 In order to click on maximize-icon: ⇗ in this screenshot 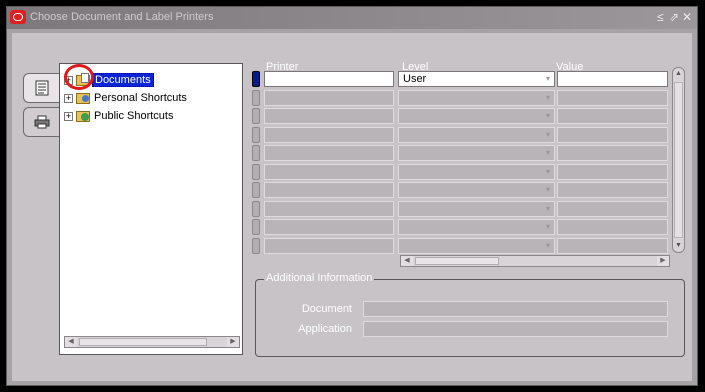, I will do `click(674, 17)`.